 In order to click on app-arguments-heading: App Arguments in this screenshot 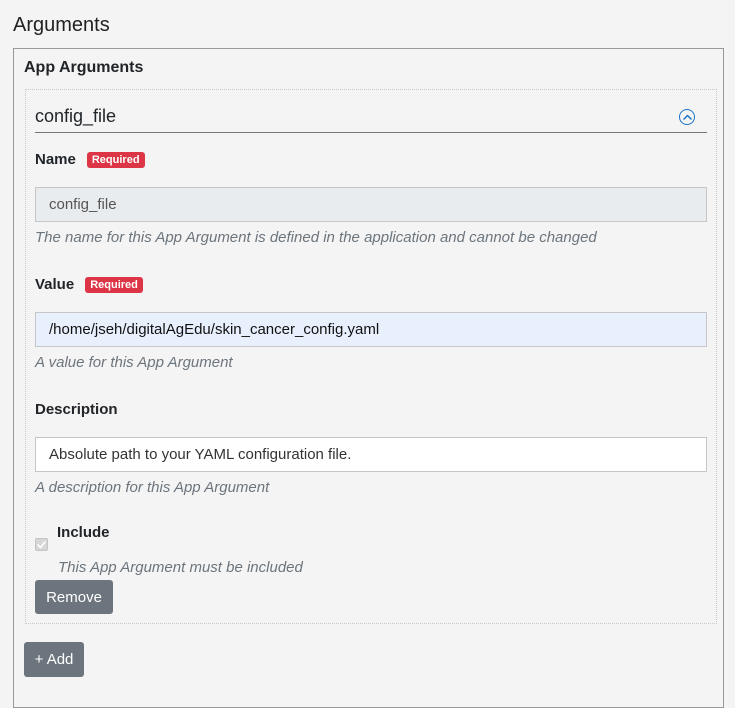, I will do `click(84, 67)`.